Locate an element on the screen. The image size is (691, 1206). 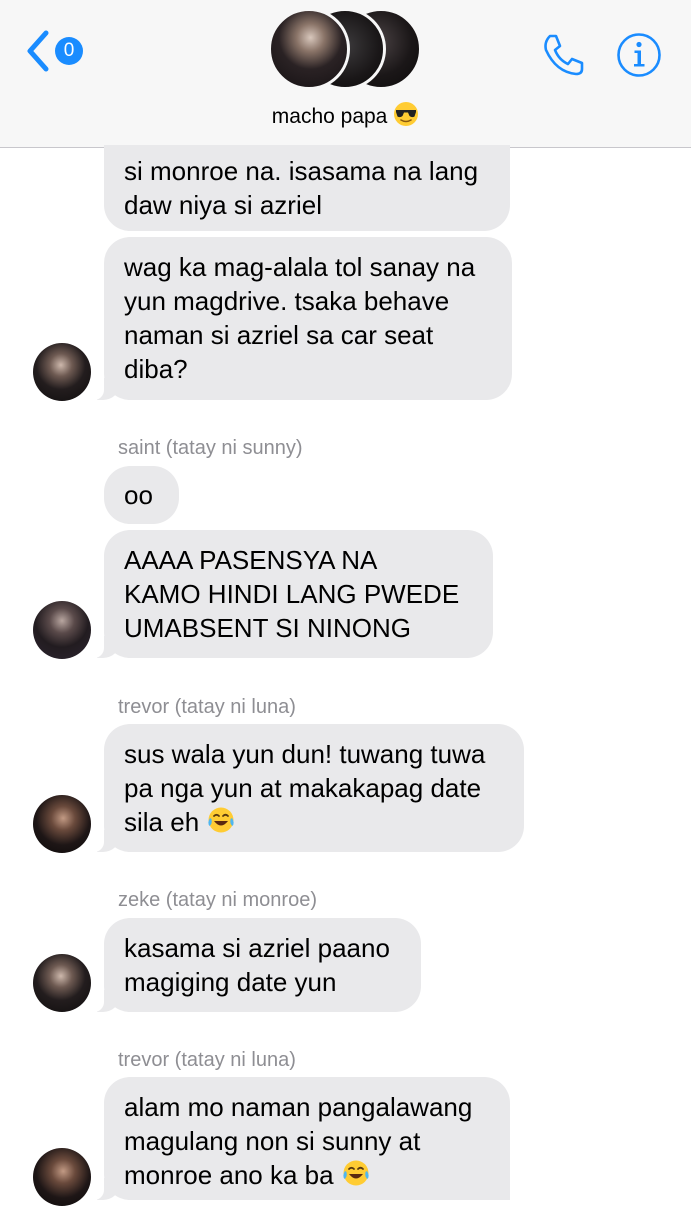
group-member-avatar is located at coordinates (309, 49).